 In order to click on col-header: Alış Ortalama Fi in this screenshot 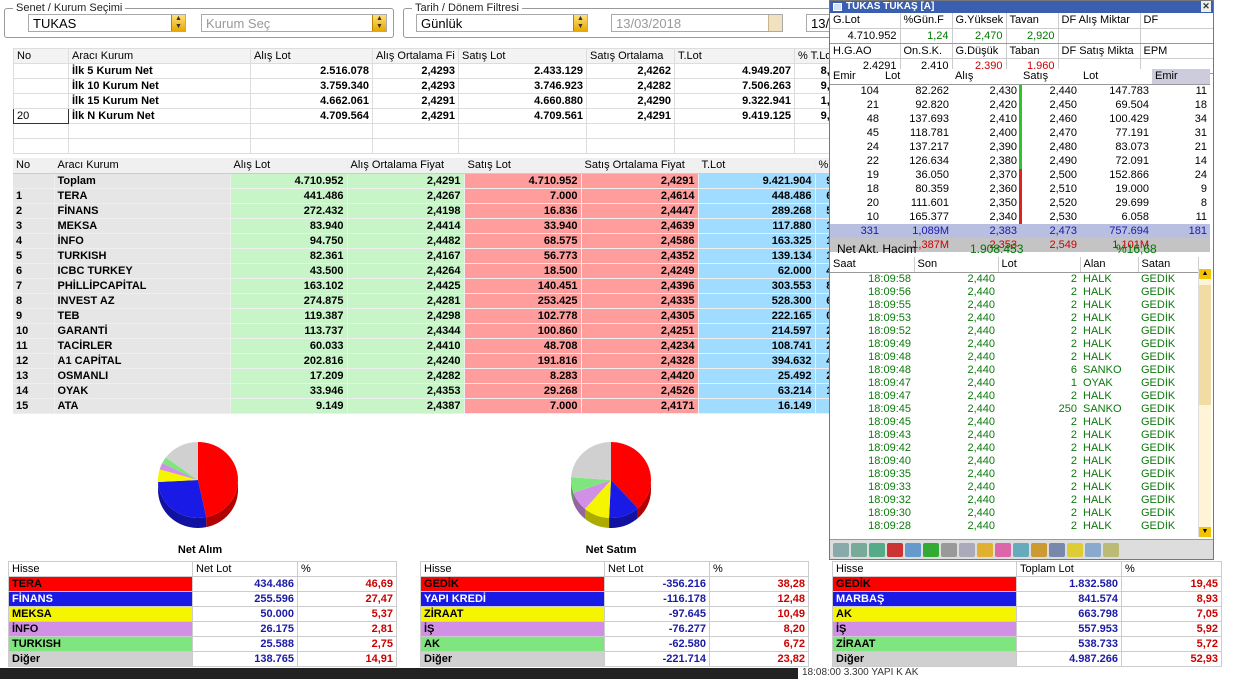, I will do `click(415, 56)`.